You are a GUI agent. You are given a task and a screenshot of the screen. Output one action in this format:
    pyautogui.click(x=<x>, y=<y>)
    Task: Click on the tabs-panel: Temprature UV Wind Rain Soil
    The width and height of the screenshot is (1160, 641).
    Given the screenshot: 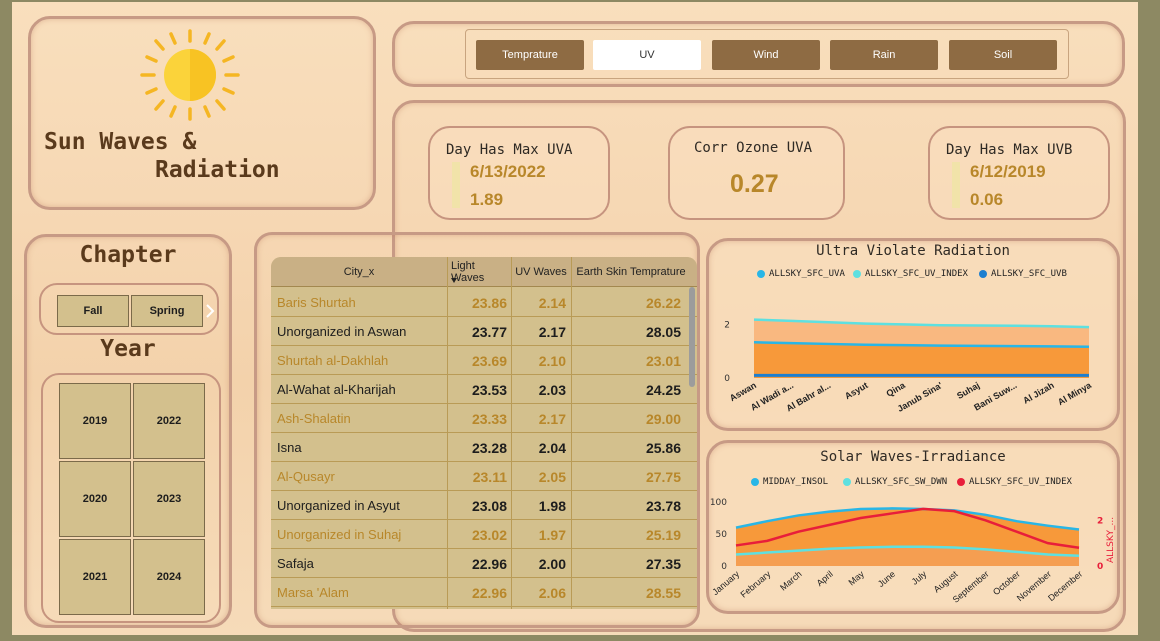 What is the action you would take?
    pyautogui.click(x=758, y=54)
    